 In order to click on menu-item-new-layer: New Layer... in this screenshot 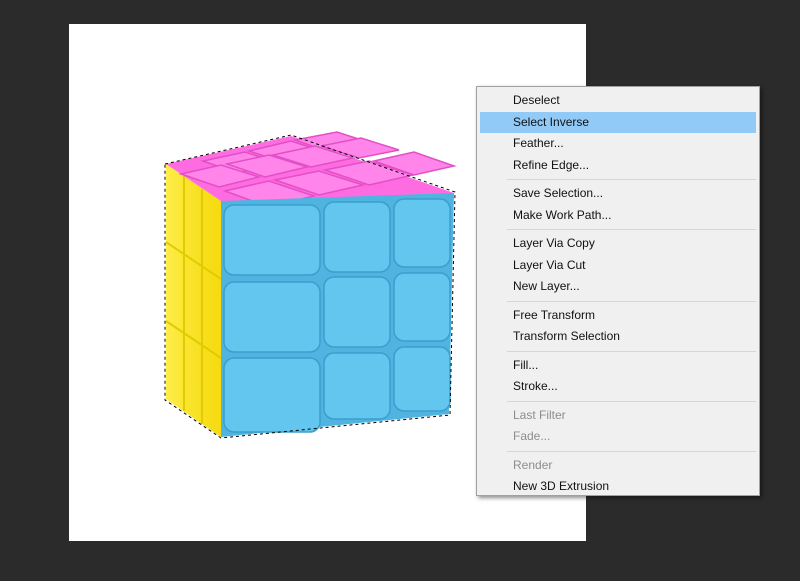, I will do `click(618, 287)`.